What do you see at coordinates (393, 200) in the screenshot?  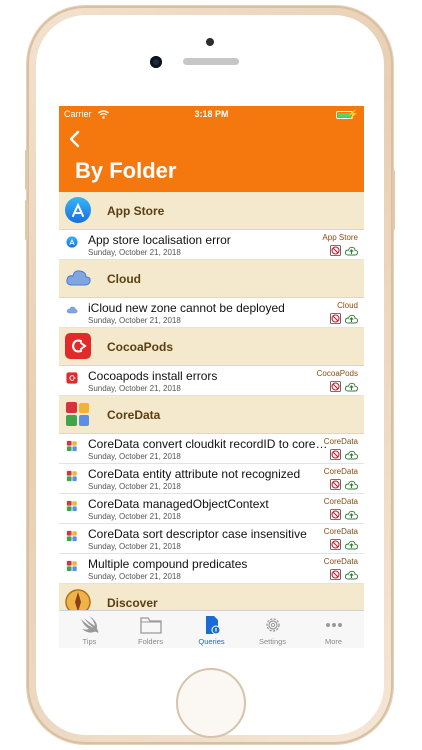 I see `power-button` at bounding box center [393, 200].